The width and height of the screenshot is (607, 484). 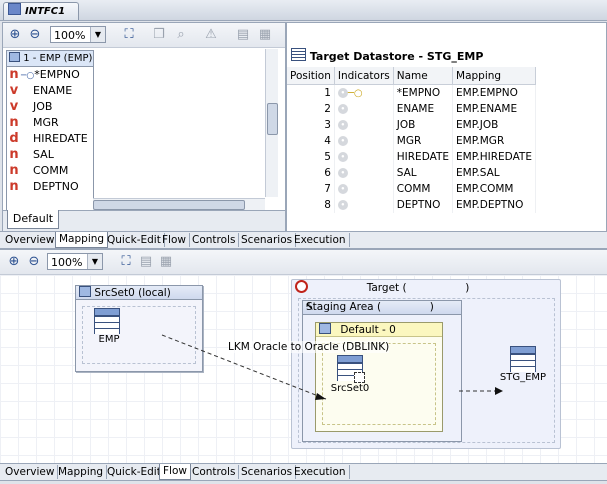 I want to click on target-datastore-header: Target Datastore - STG_EMP, so click(x=387, y=55).